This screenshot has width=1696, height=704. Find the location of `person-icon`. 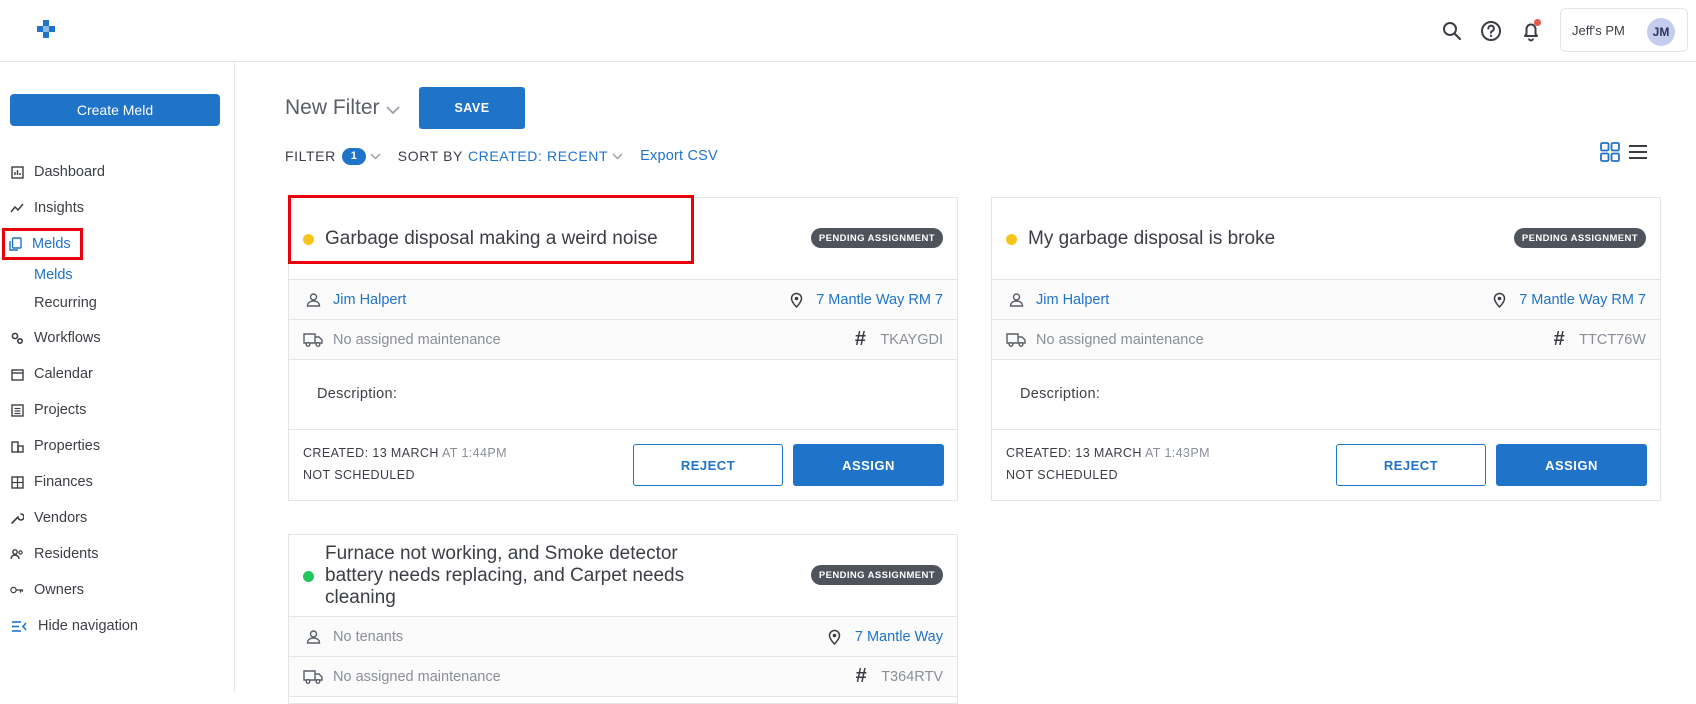

person-icon is located at coordinates (313, 637).